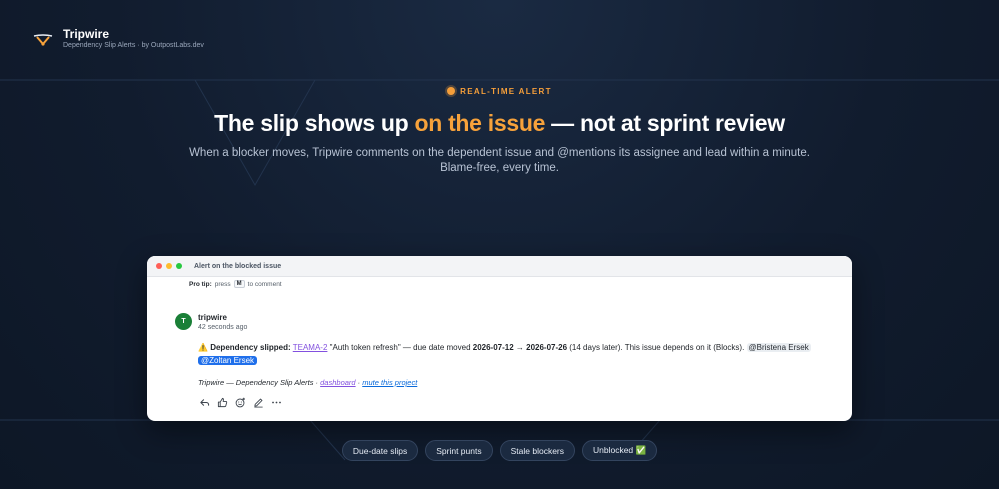 The image size is (999, 489). I want to click on pill-due-date-slips: Due-date slips, so click(380, 450).